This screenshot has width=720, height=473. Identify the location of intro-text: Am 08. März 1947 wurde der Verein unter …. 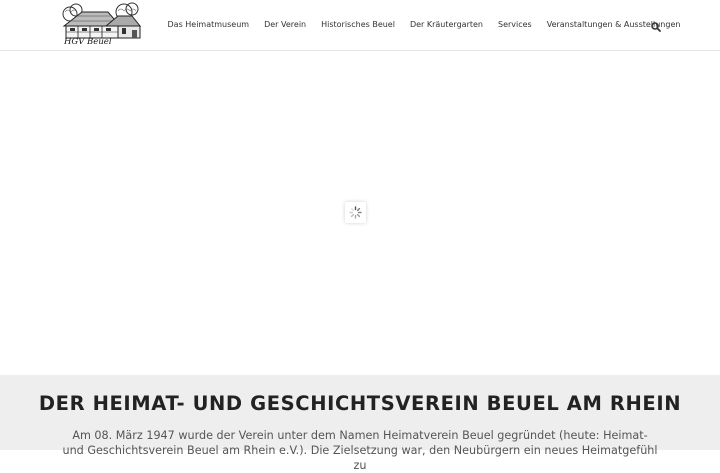
(360, 450).